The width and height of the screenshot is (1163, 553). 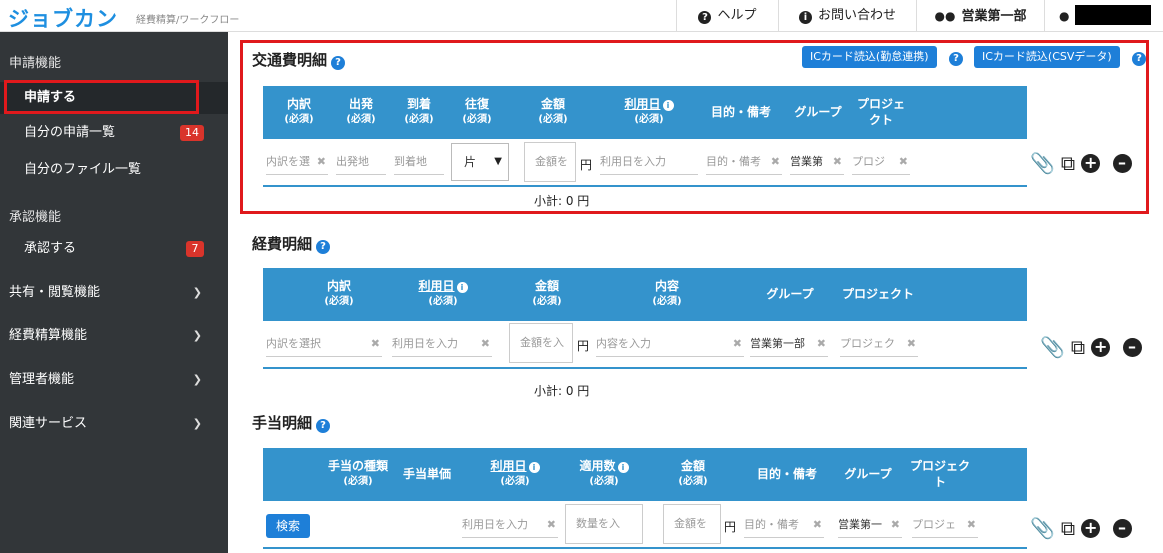 I want to click on contact-link: i お問い合わせ, so click(x=847, y=16).